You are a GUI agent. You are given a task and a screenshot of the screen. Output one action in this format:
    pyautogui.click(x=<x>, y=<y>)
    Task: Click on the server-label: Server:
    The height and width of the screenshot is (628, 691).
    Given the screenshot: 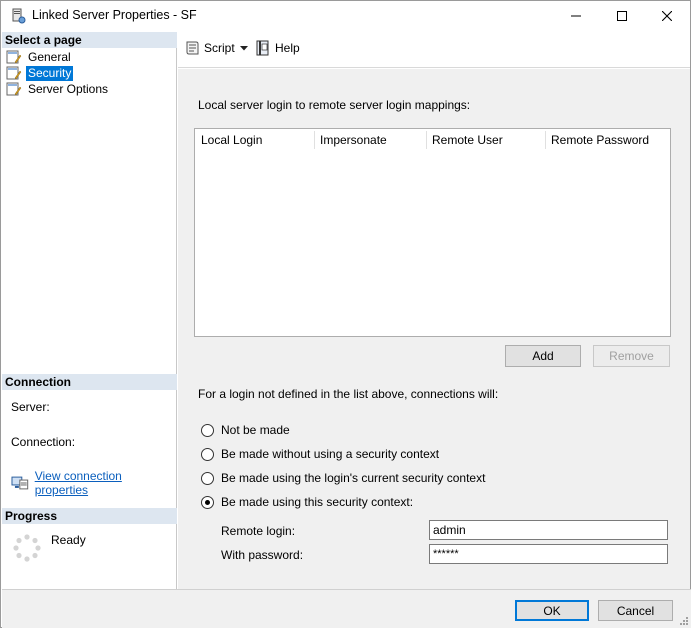 What is the action you would take?
    pyautogui.click(x=30, y=407)
    